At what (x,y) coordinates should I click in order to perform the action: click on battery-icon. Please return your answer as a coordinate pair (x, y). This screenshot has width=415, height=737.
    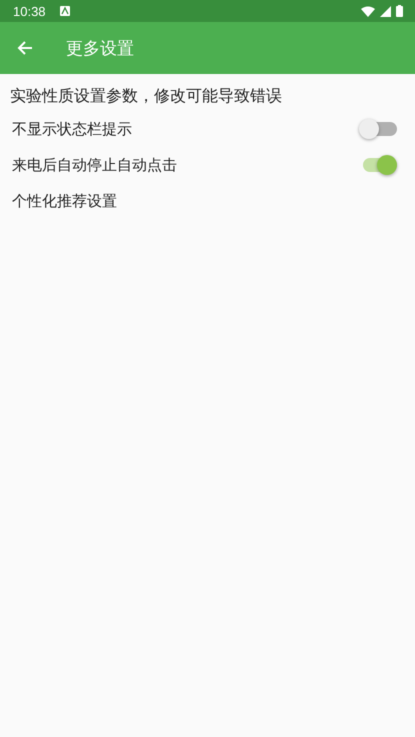
    Looking at the image, I should click on (399, 11).